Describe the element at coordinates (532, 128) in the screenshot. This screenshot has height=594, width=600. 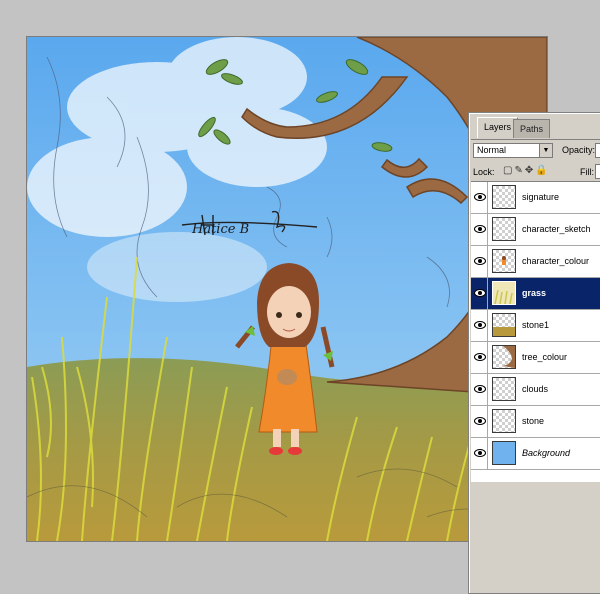
I see `tab-paths: Paths` at that location.